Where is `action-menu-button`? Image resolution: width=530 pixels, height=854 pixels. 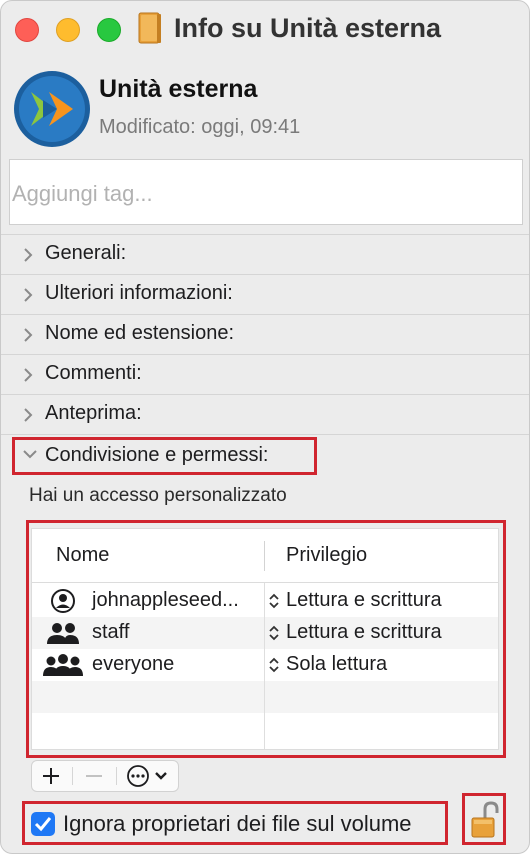 action-menu-button is located at coordinates (149, 776).